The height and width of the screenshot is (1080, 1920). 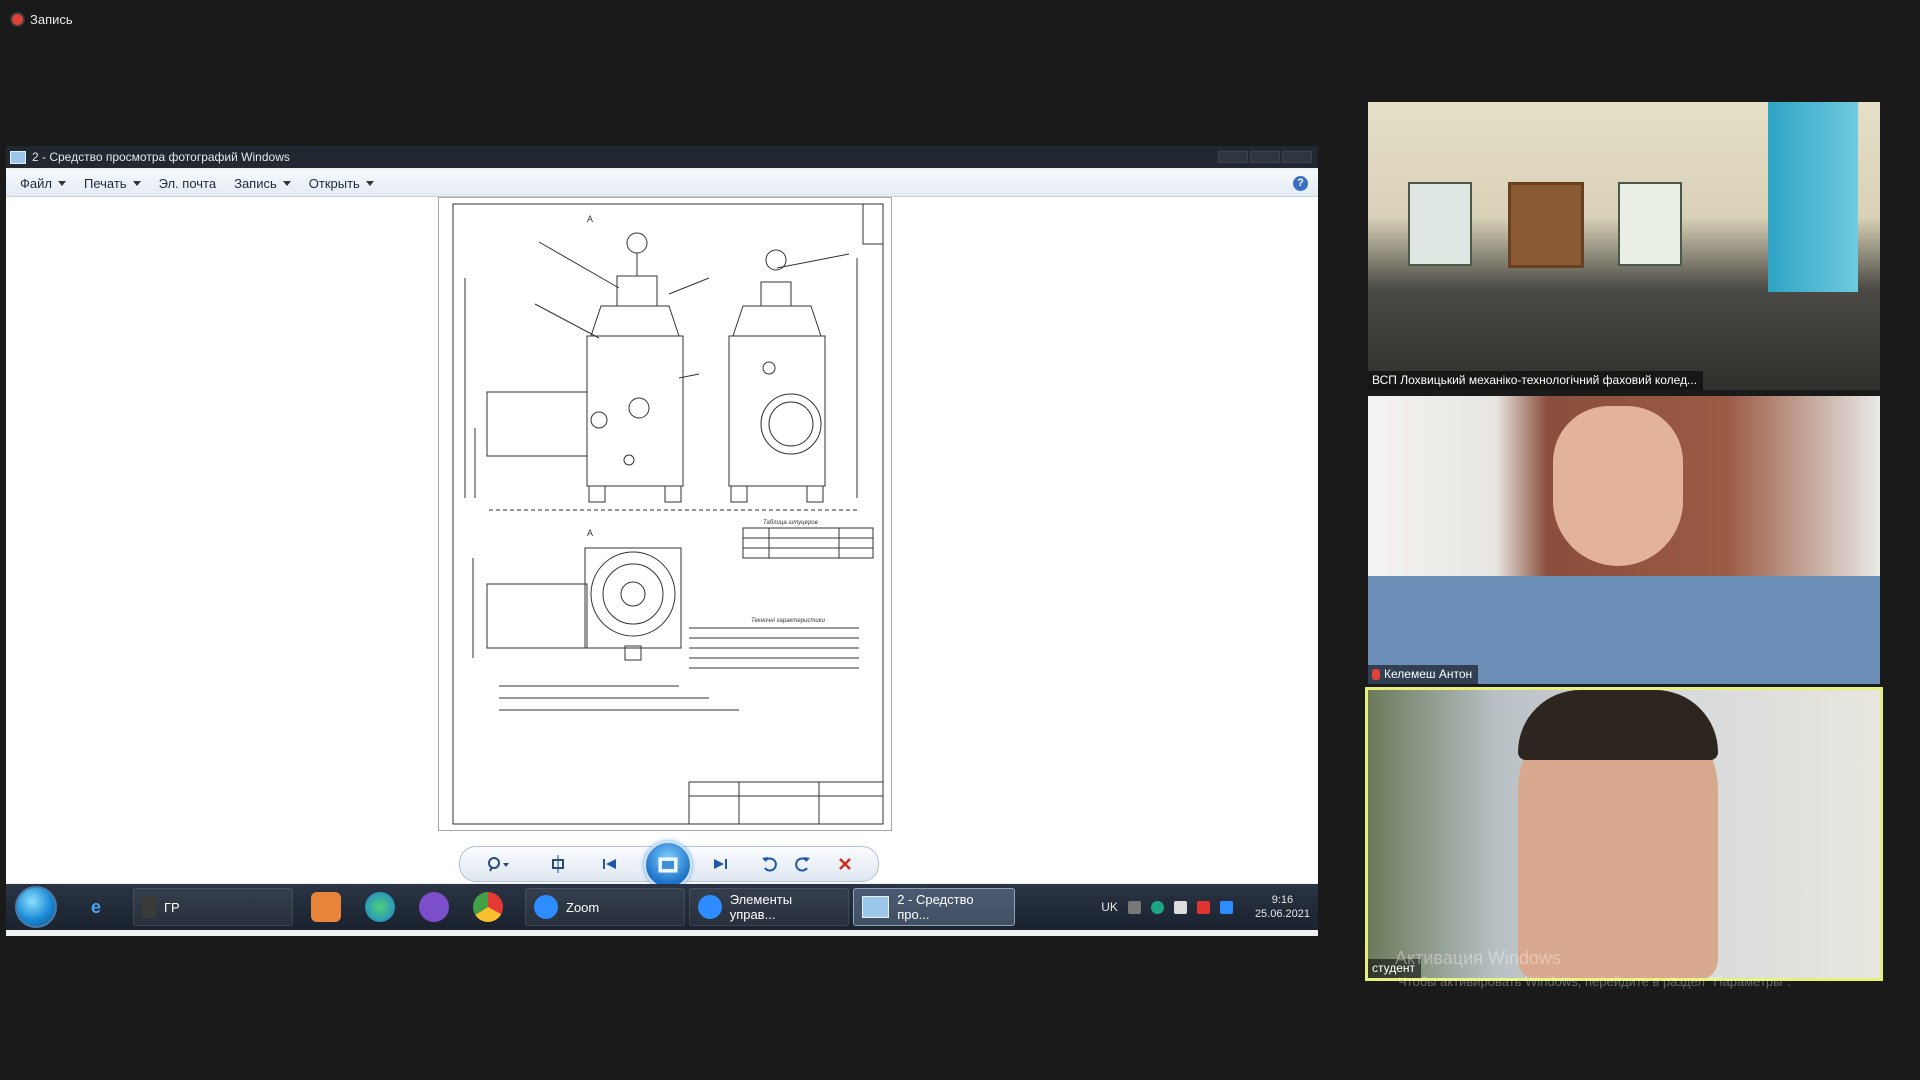 I want to click on delete-button, so click(x=845, y=864).